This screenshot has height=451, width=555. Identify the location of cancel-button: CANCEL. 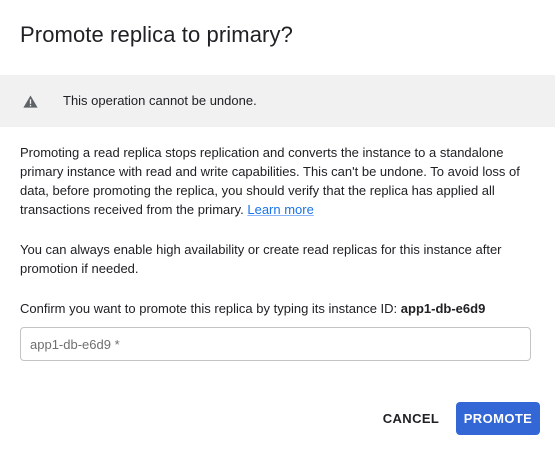
(411, 418).